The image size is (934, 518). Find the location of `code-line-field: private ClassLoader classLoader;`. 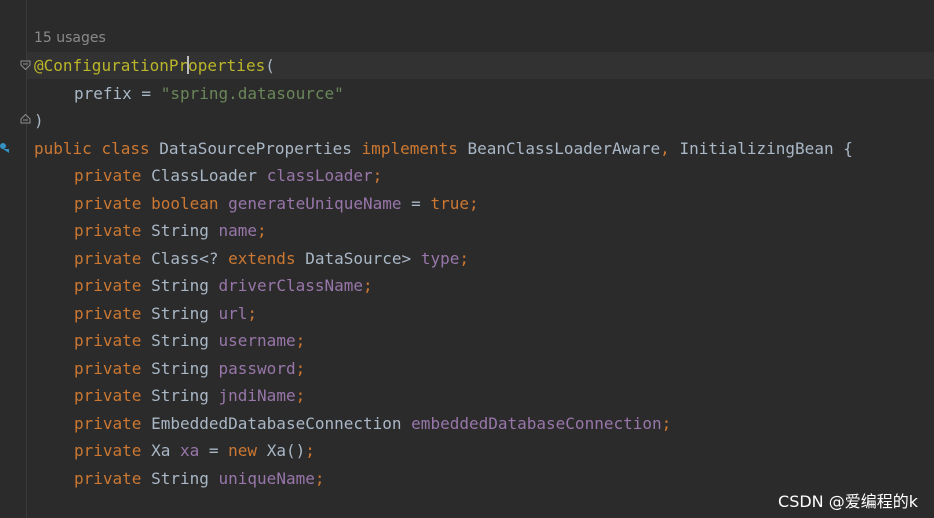

code-line-field: private ClassLoader classLoader; is located at coordinates (208, 175).